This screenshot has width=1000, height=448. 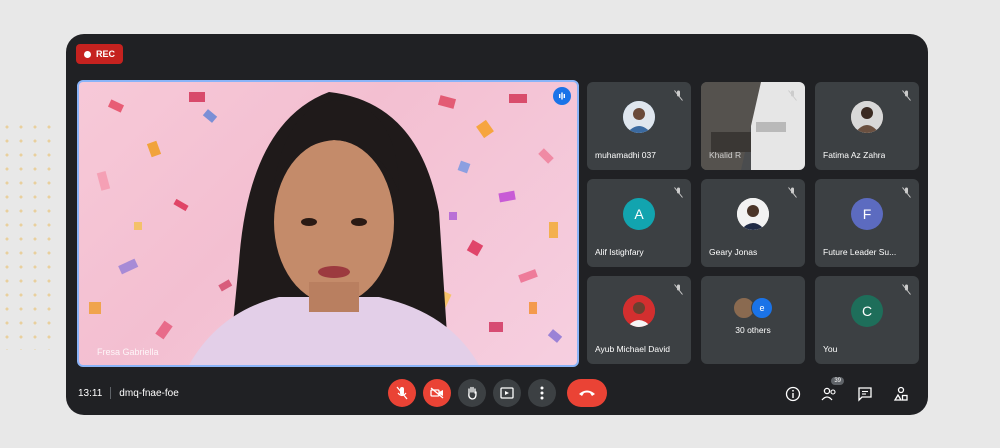 I want to click on divider, so click(x=111, y=393).